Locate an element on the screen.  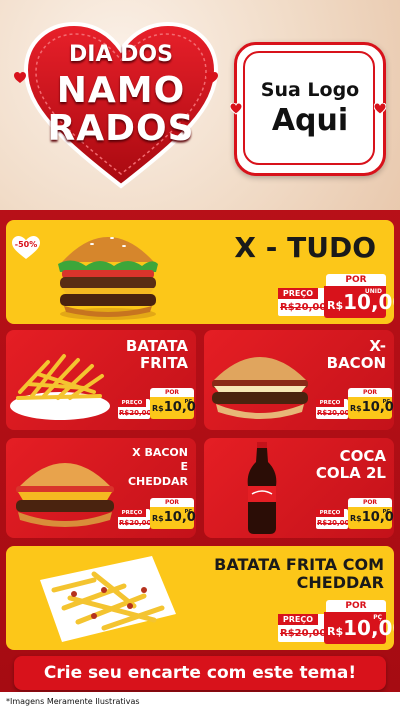
product-card-batata-frita: BATATAFRITA POR PREÇO R$20,00 R$10,00 PÇ is located at coordinates (101, 380).